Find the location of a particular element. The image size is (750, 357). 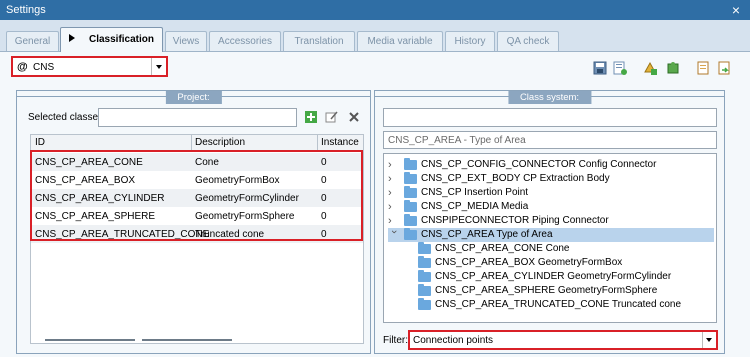

rows-highlight is located at coordinates (196, 195).